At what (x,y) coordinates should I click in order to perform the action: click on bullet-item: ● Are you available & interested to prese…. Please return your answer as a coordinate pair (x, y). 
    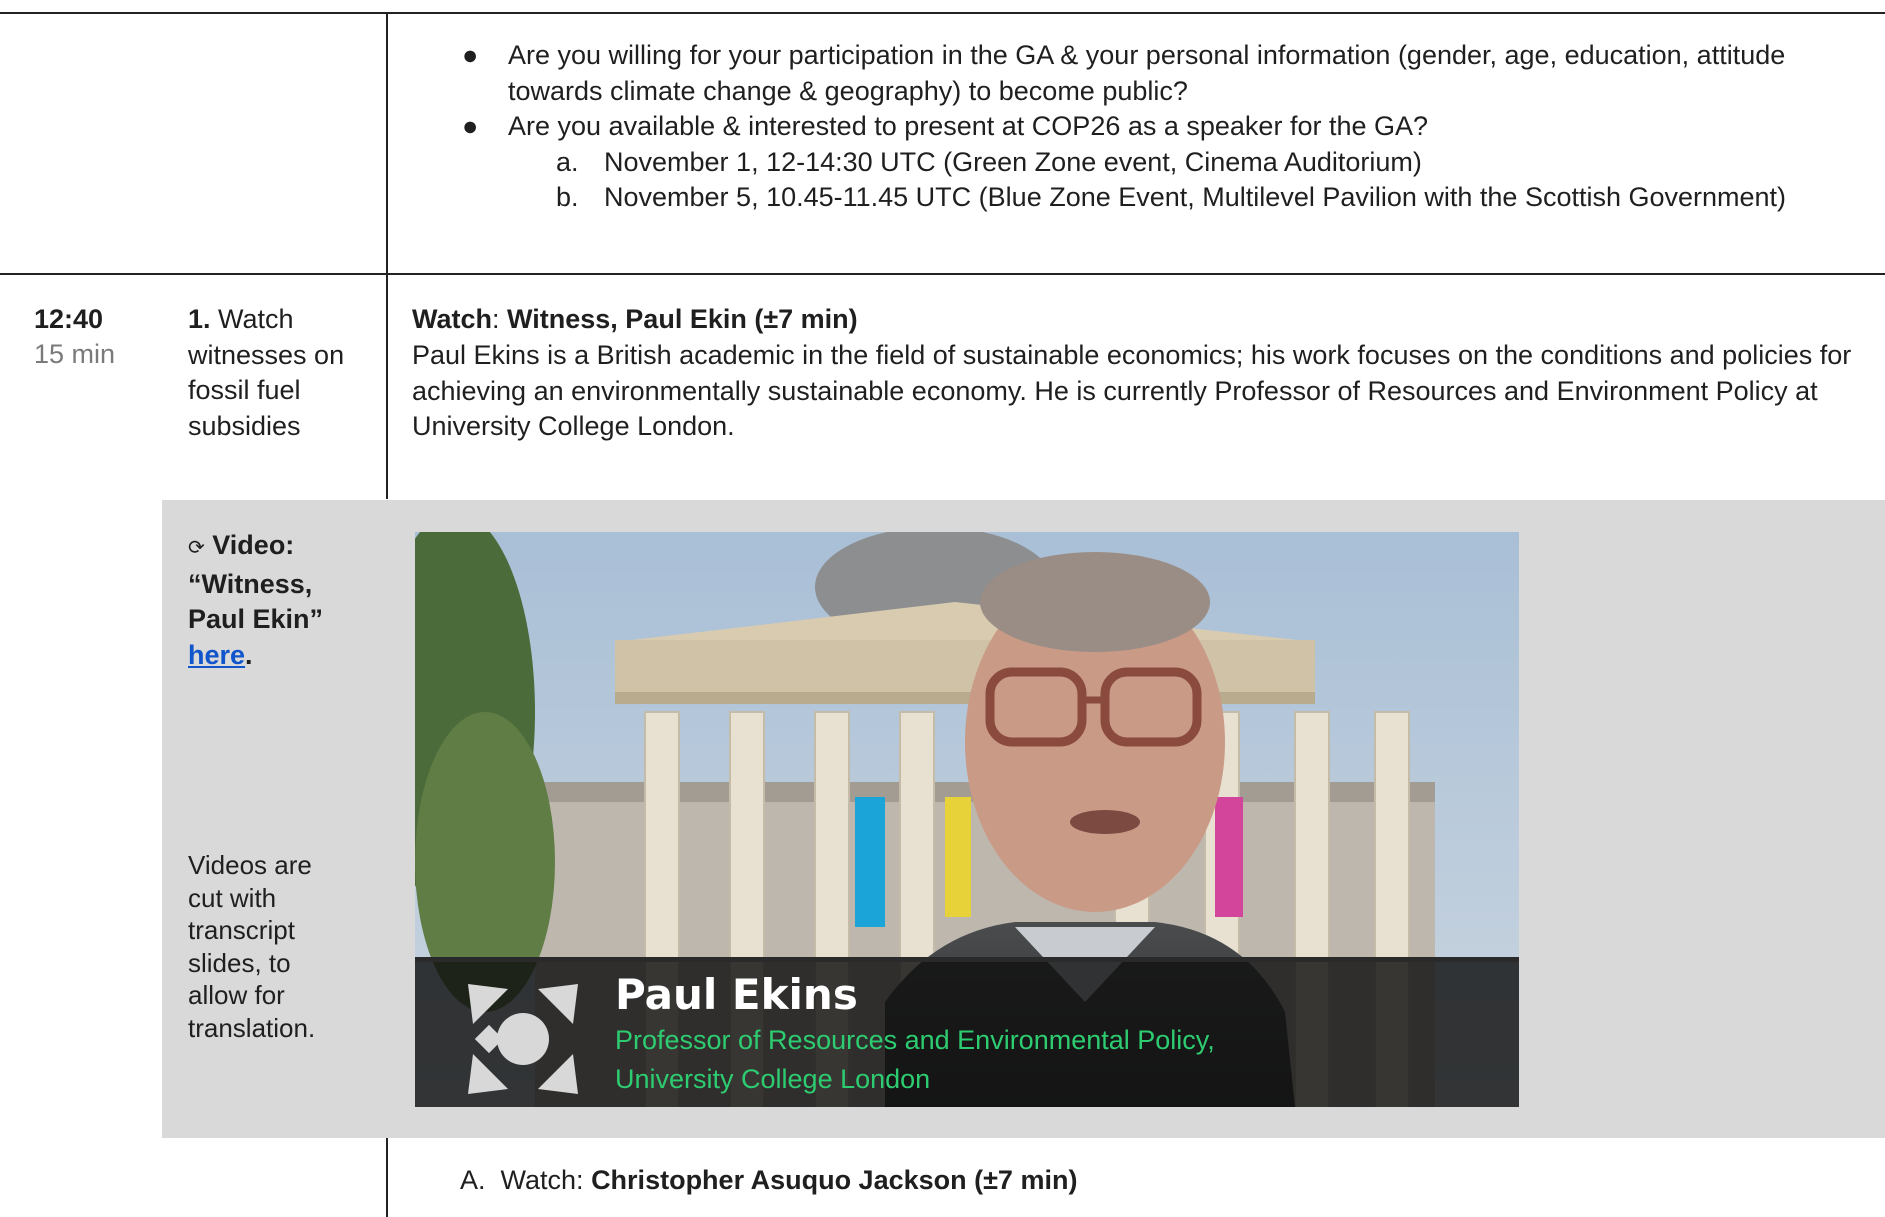
    Looking at the image, I should click on (1127, 162).